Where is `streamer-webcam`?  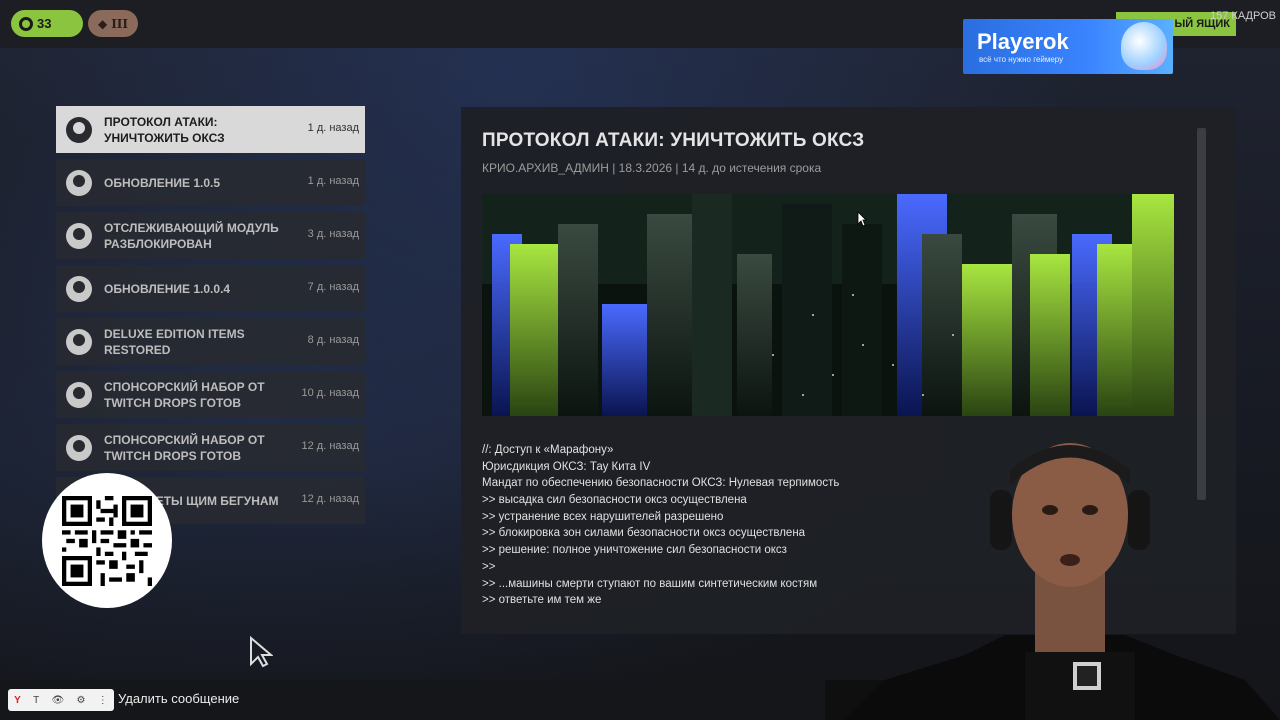 streamer-webcam is located at coordinates (1052, 581).